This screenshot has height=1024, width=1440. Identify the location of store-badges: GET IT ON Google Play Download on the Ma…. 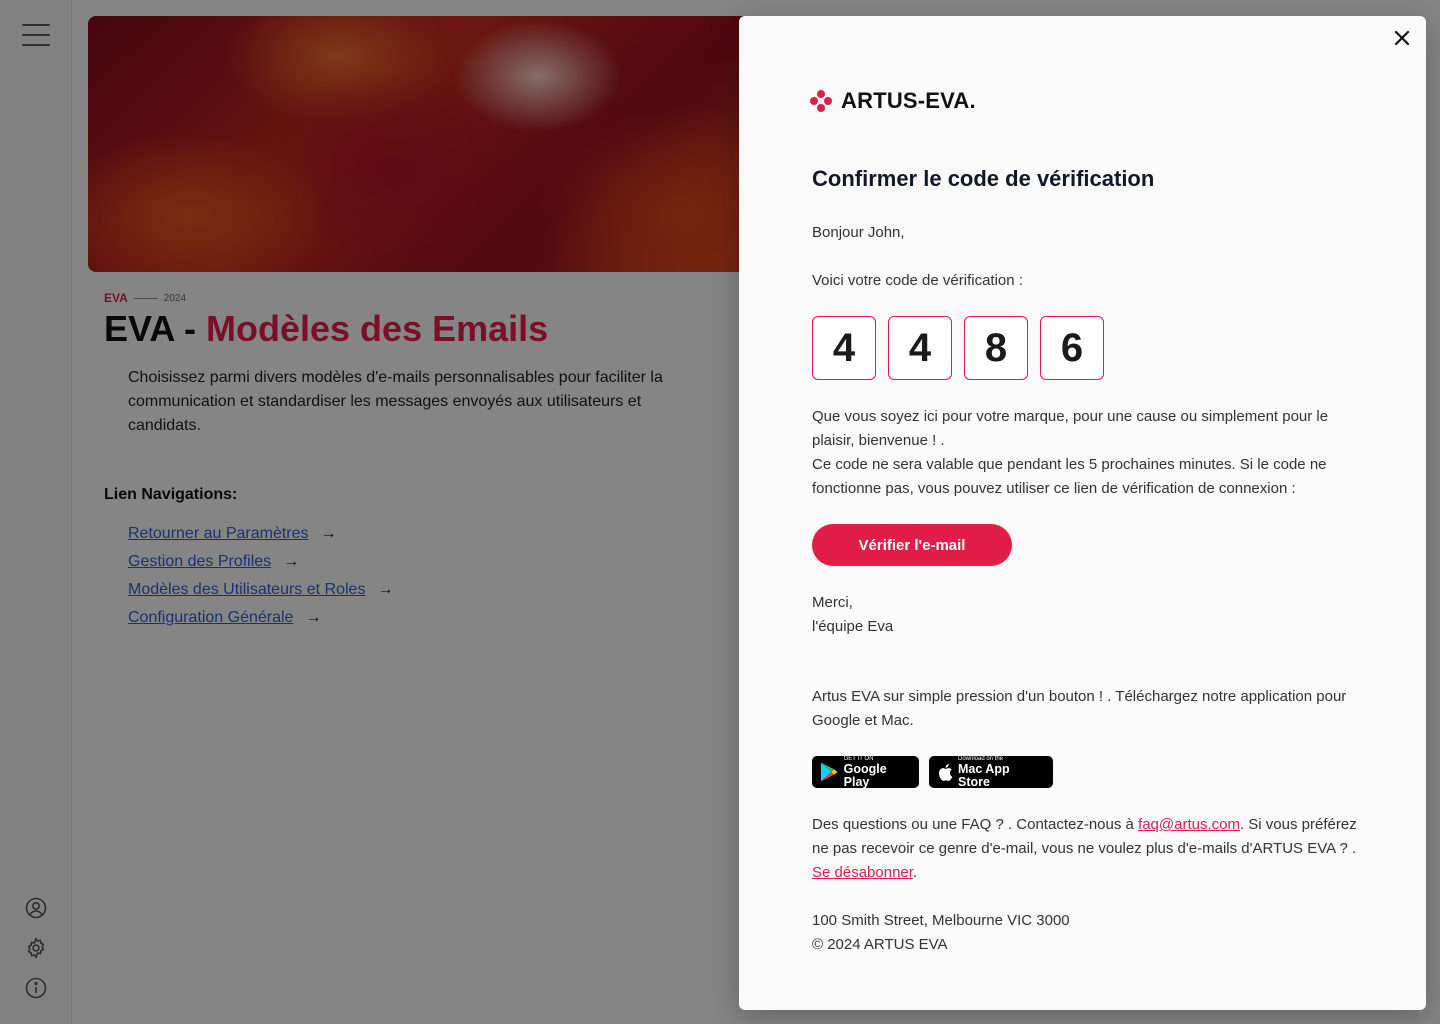
(932, 772).